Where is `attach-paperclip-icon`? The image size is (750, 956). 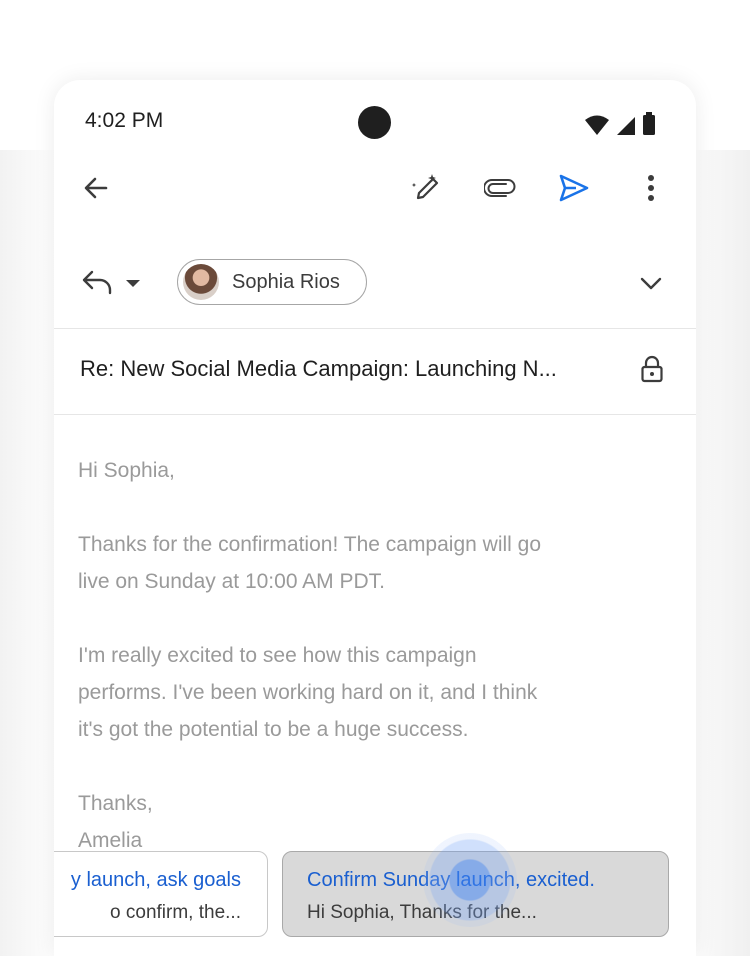
attach-paperclip-icon is located at coordinates (500, 188).